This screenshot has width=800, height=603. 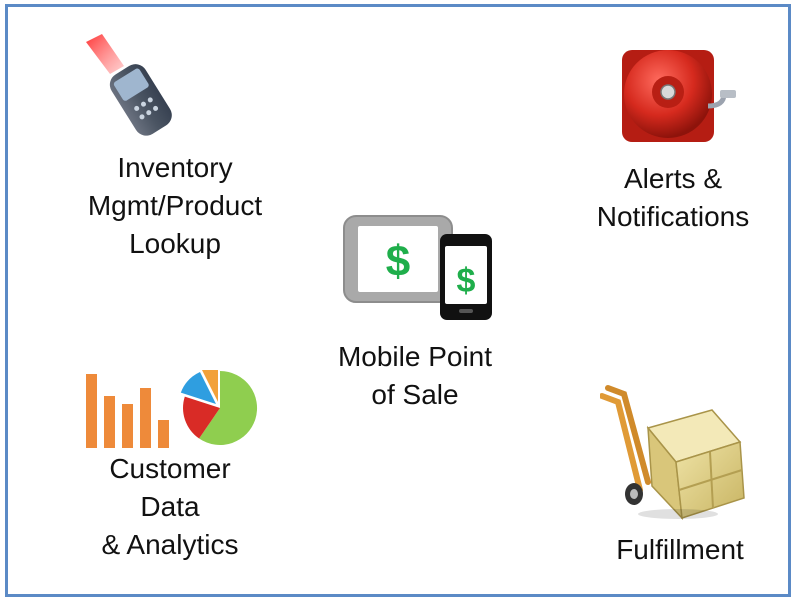 What do you see at coordinates (680, 96) in the screenshot?
I see `alarm-bell-icon` at bounding box center [680, 96].